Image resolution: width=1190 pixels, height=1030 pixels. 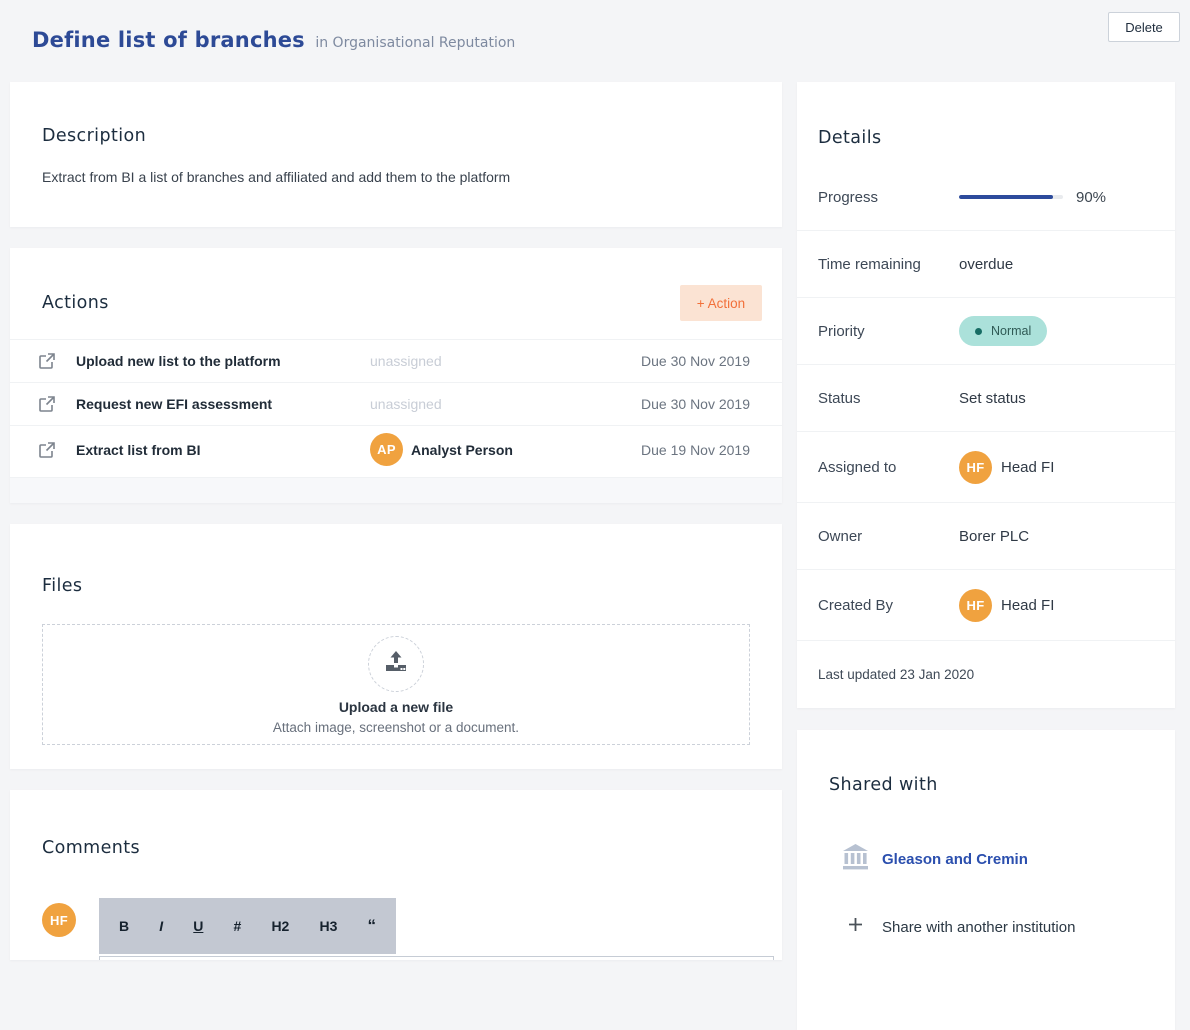 What do you see at coordinates (372, 925) in the screenshot?
I see `blockquote-button: “` at bounding box center [372, 925].